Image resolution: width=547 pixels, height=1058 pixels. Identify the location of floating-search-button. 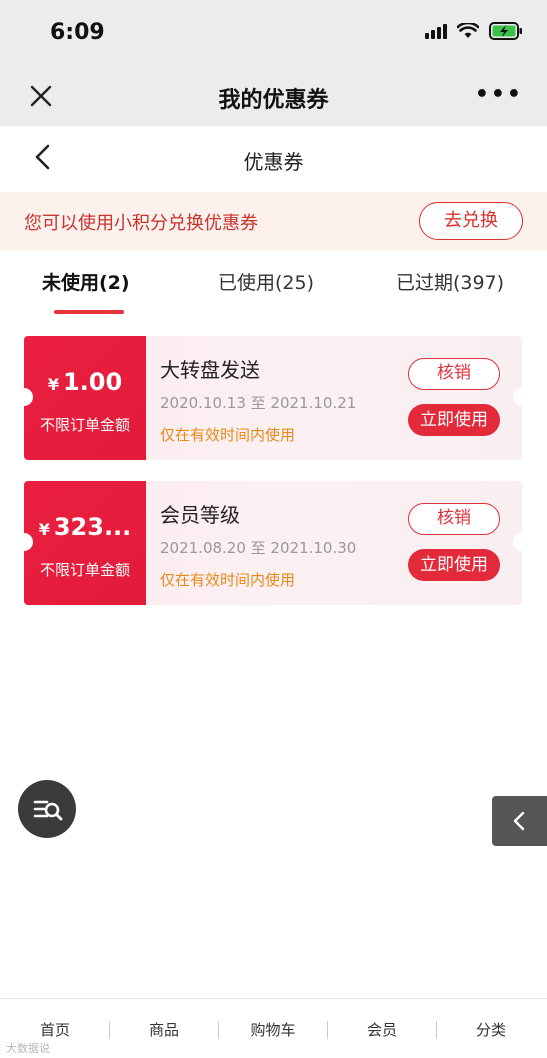
(47, 809).